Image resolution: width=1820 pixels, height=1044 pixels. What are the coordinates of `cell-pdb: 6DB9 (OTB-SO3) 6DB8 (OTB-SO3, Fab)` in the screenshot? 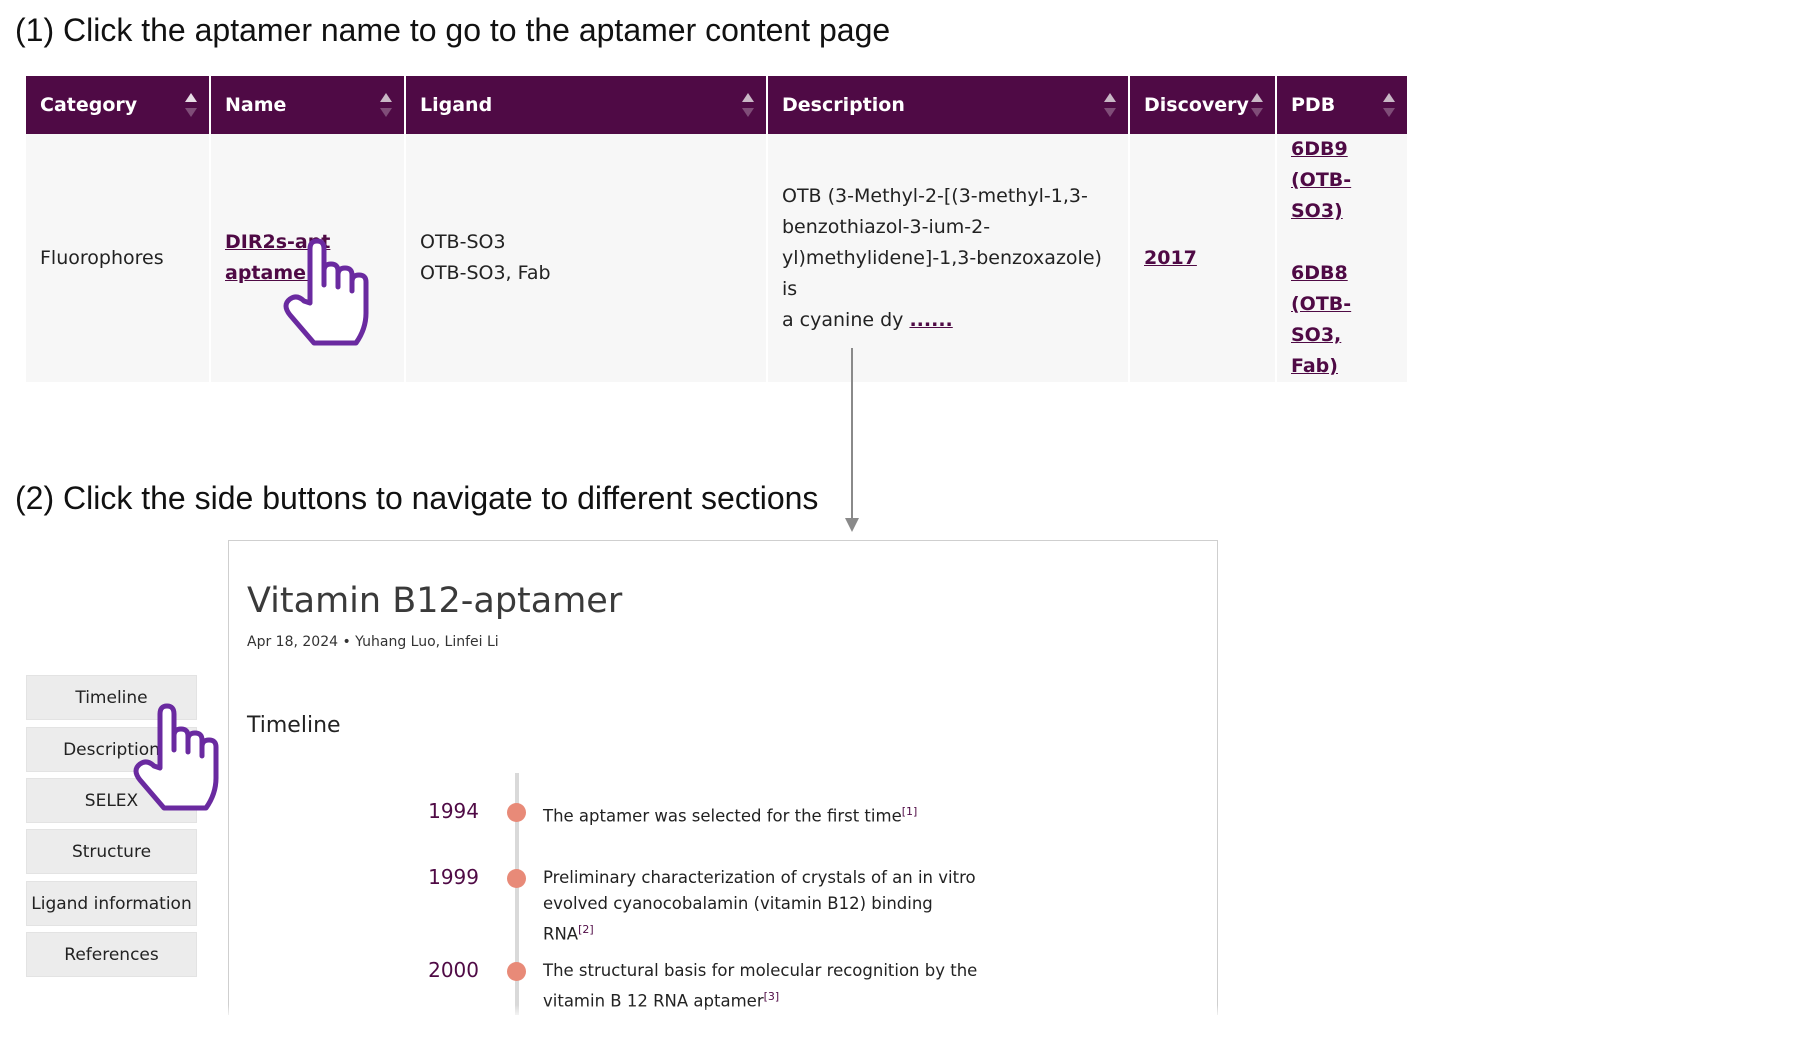 It's located at (1342, 258).